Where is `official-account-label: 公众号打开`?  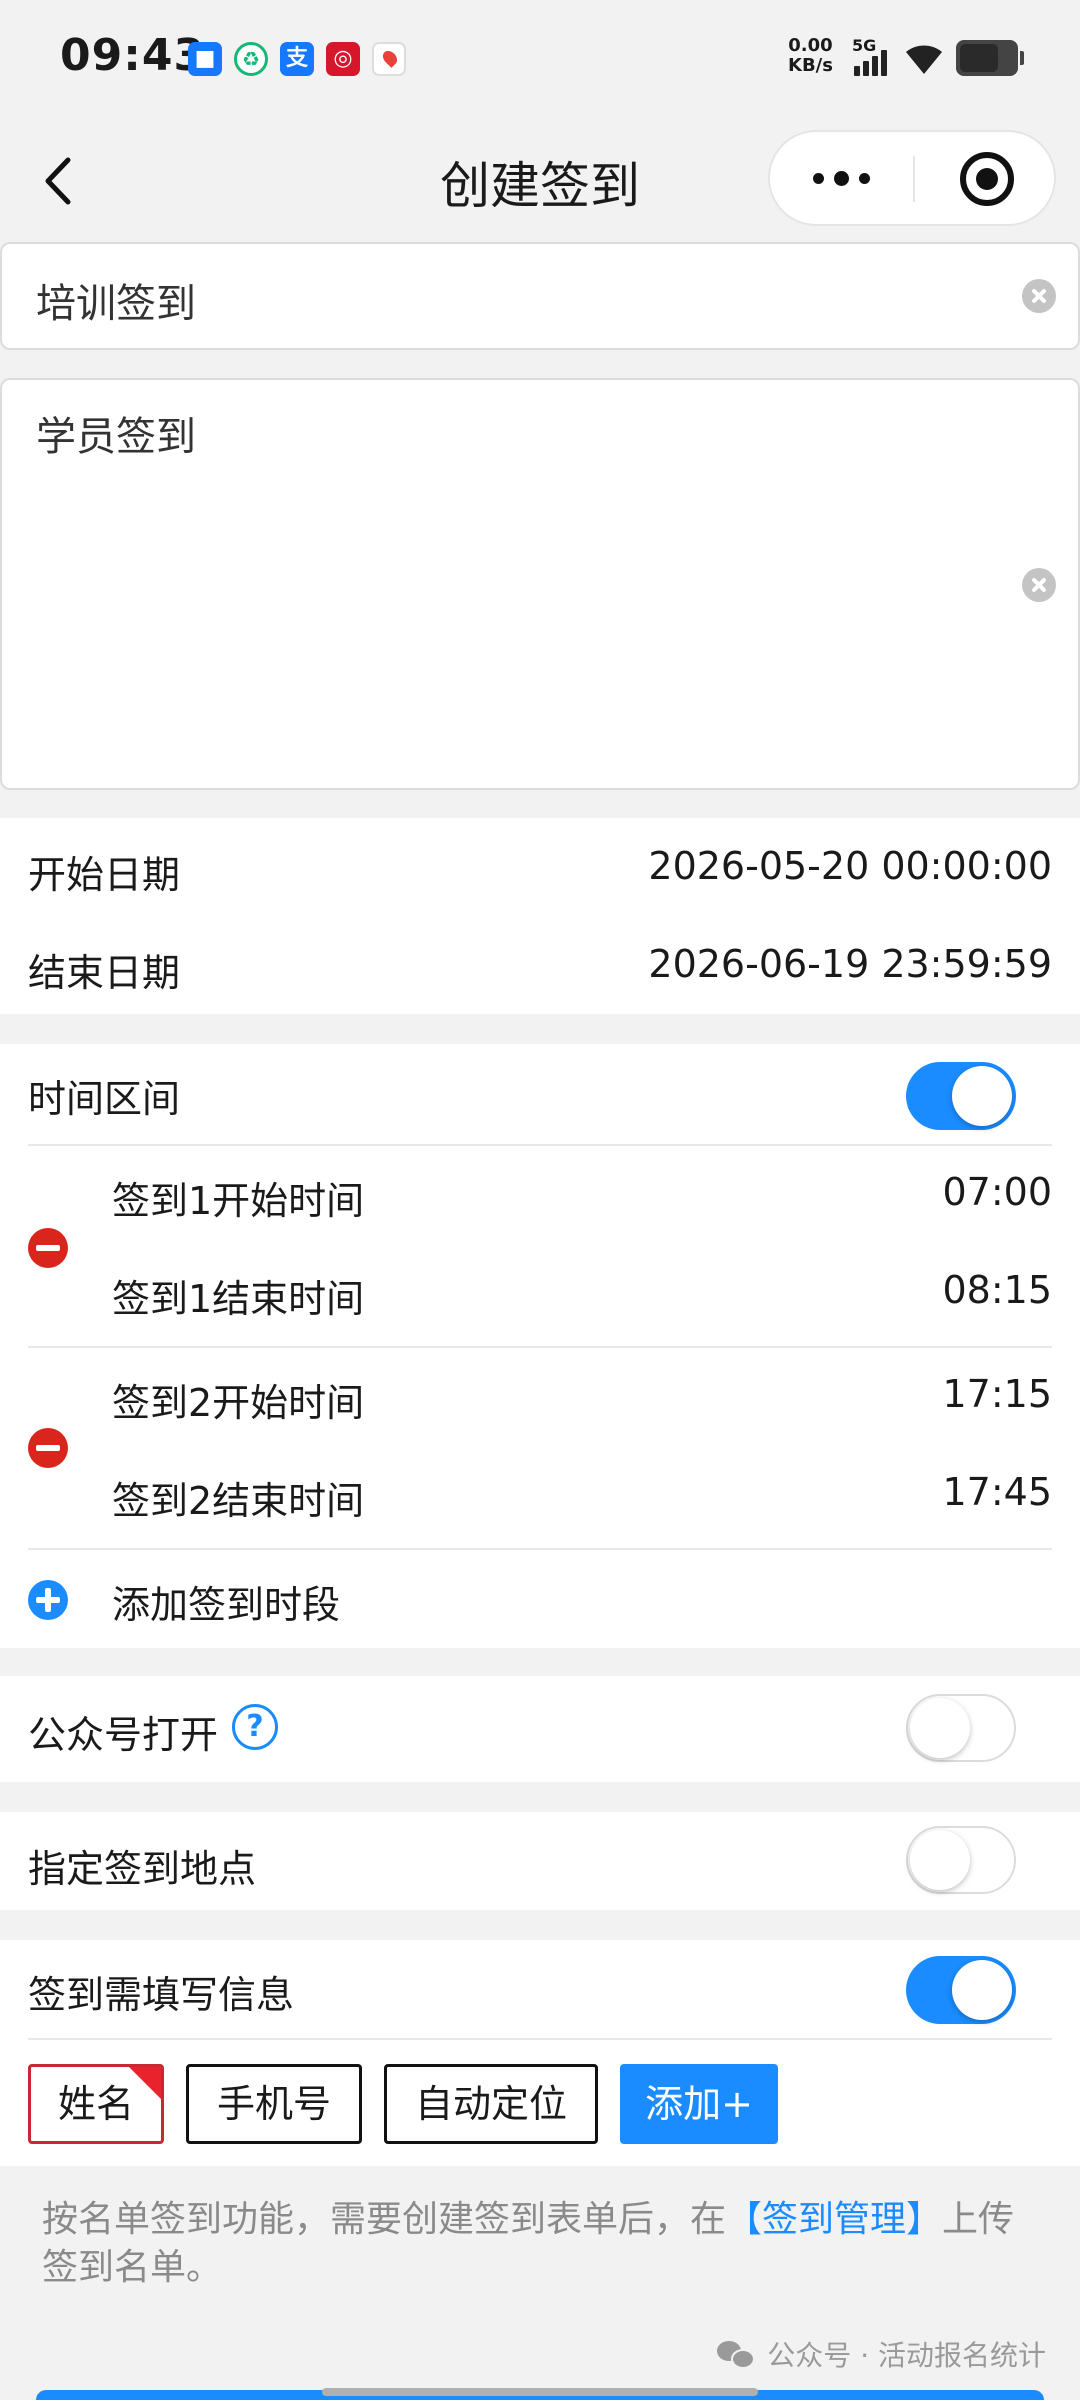 official-account-label: 公众号打开 is located at coordinates (123, 1735).